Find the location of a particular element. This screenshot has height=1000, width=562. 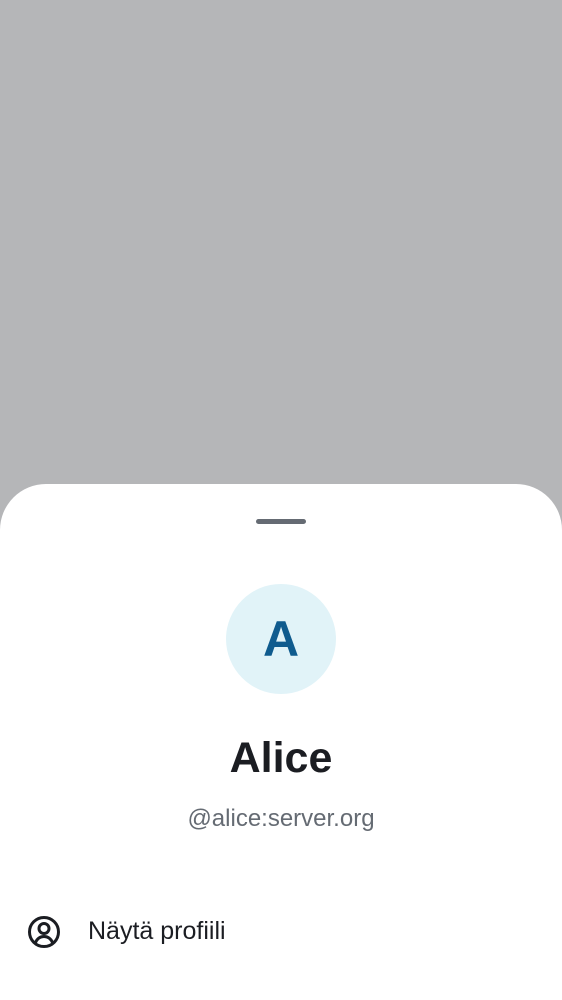

user-id: @alice:server.org is located at coordinates (281, 818).